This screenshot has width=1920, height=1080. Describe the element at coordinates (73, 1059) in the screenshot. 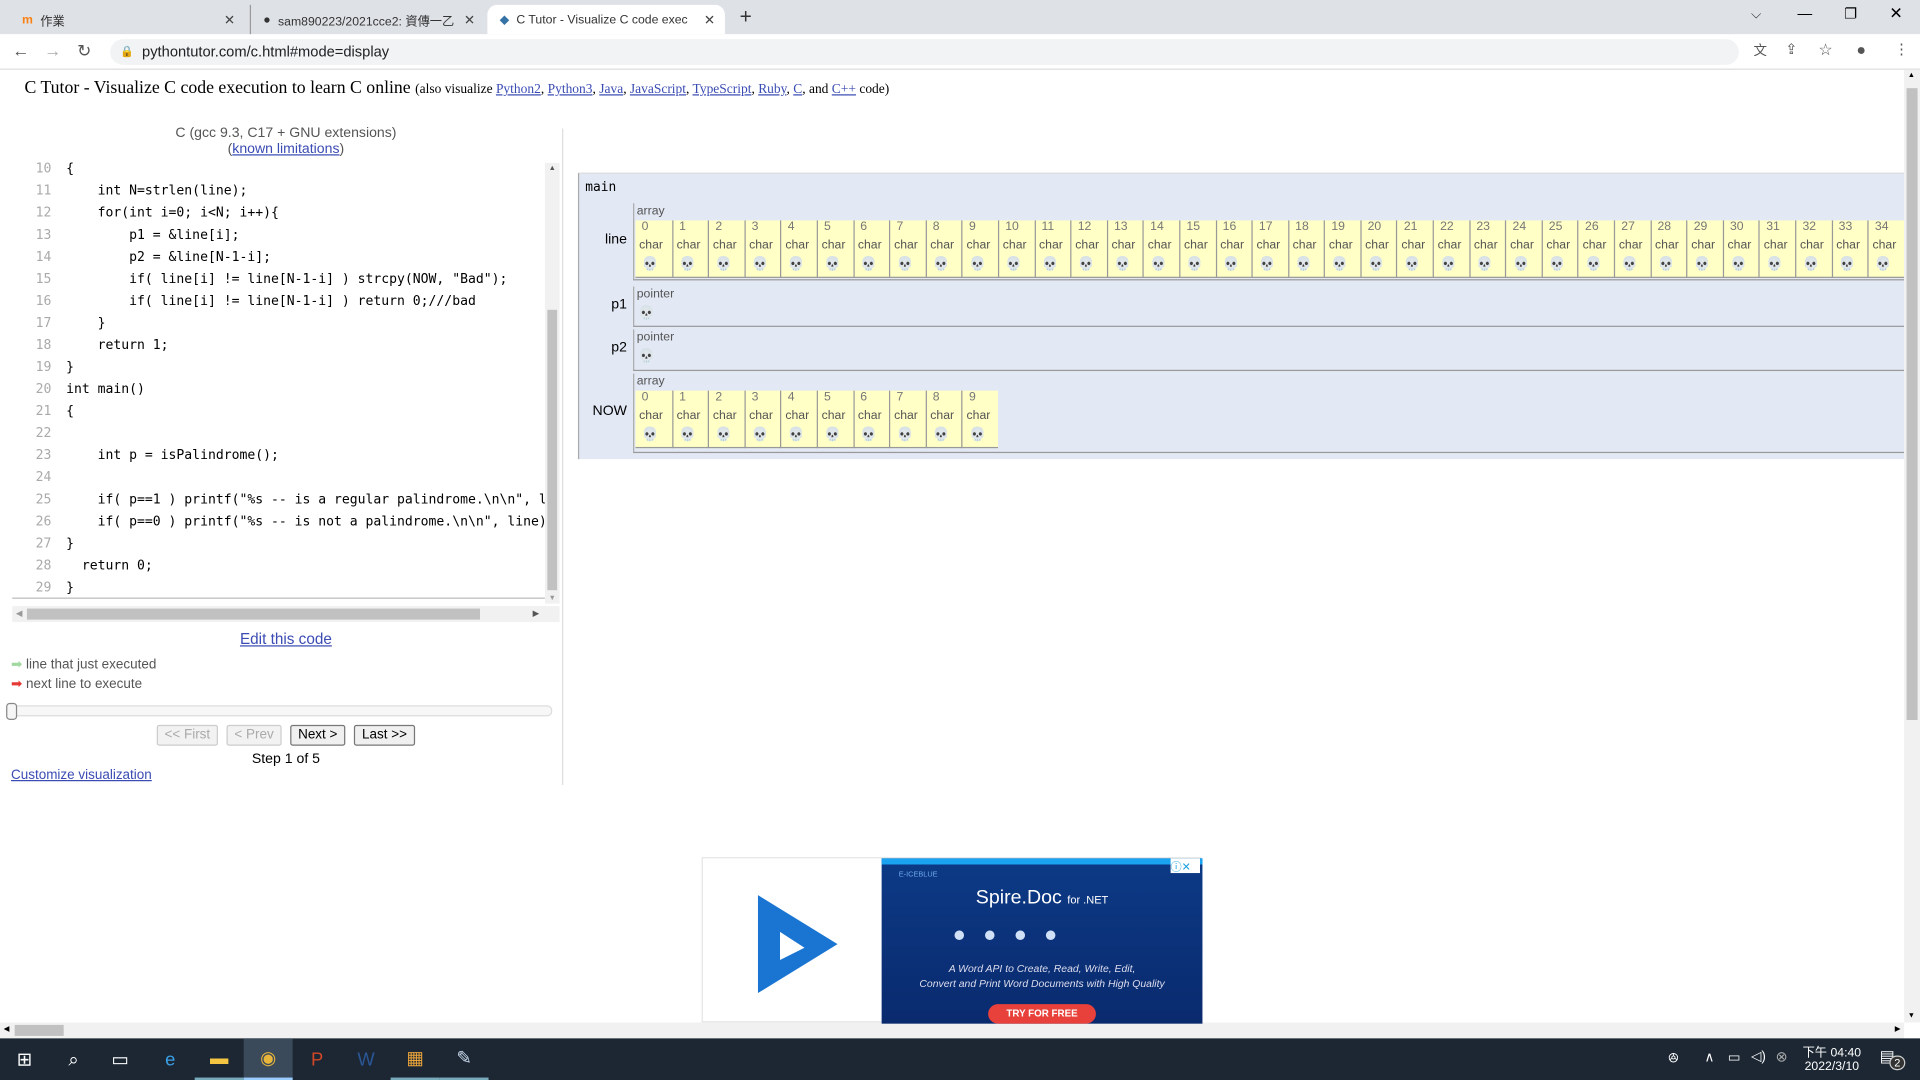

I see `search-icon: ⌕` at that location.